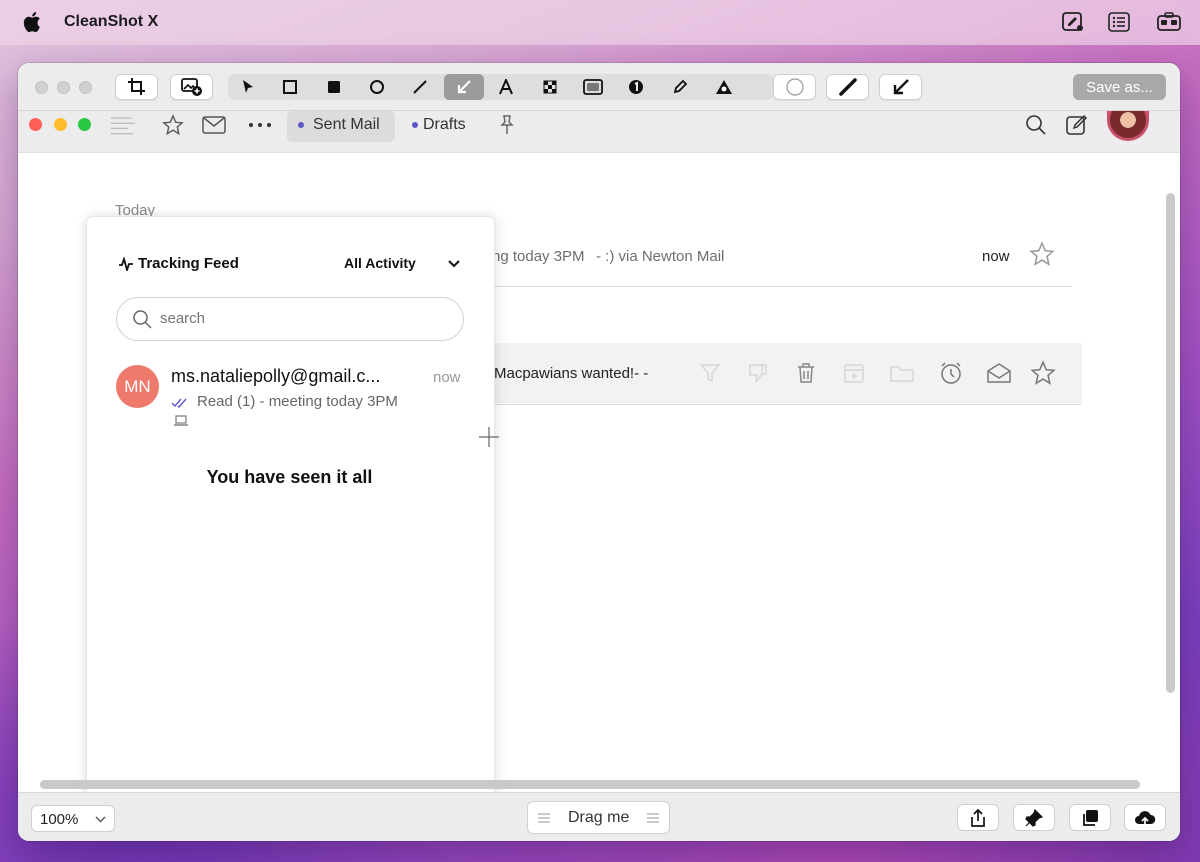 The image size is (1200, 862). I want to click on tab-sent-mail: Sent Mail, so click(341, 126).